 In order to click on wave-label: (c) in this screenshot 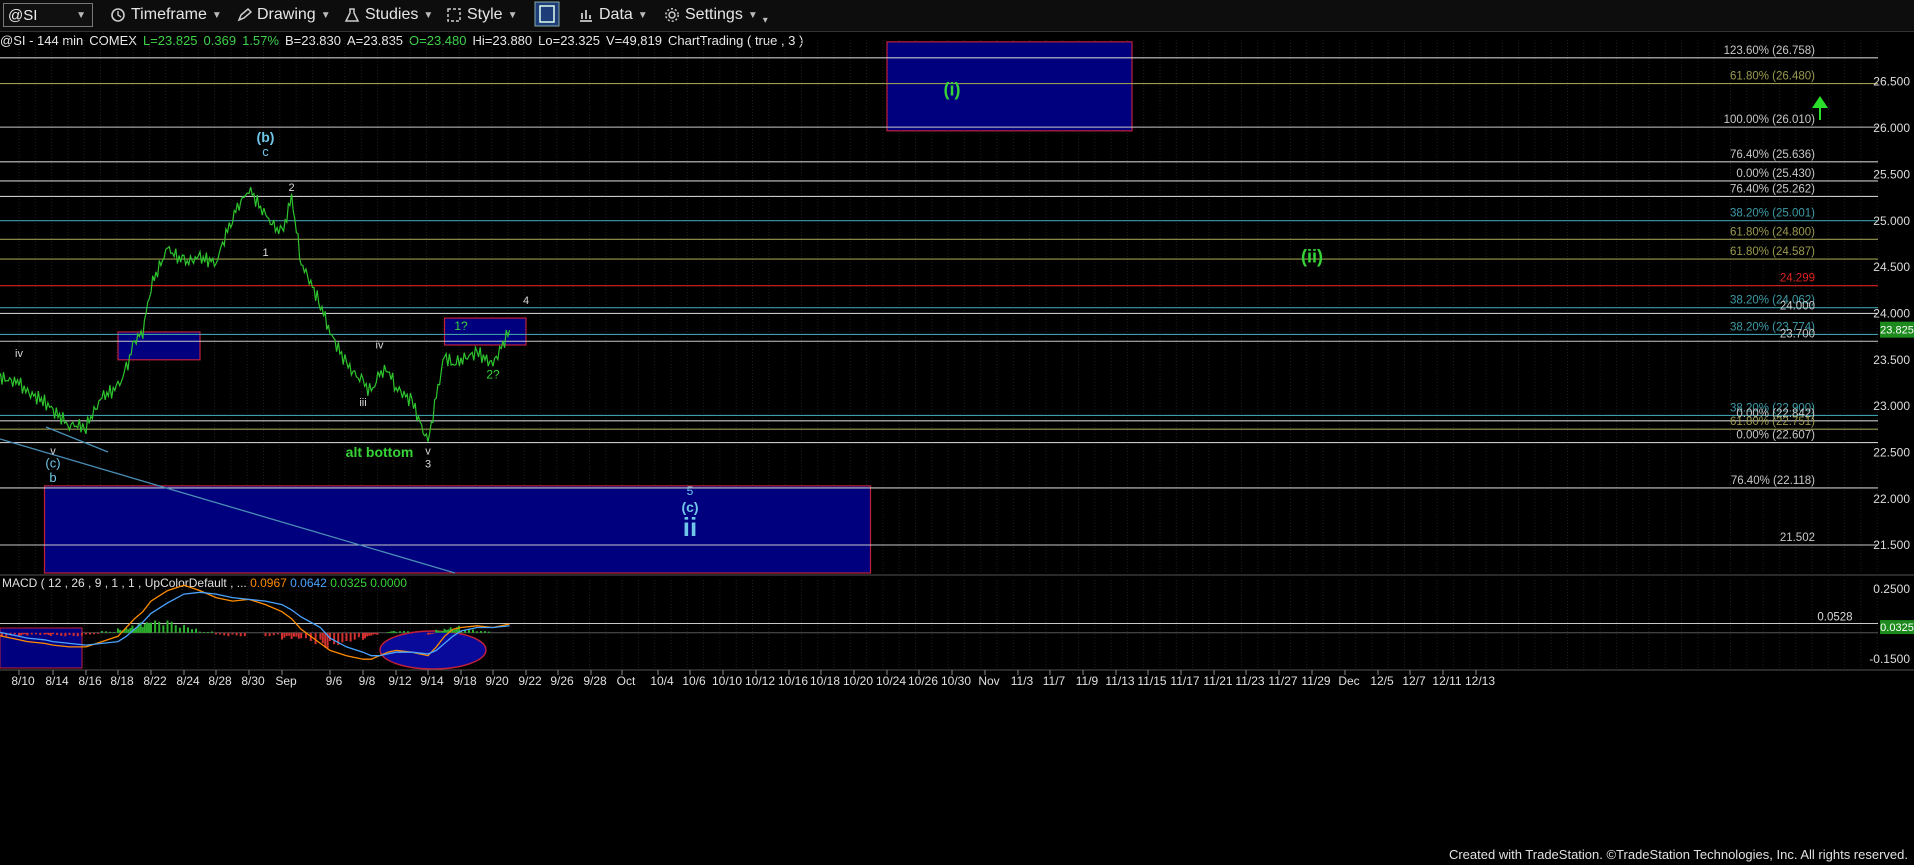, I will do `click(52, 462)`.